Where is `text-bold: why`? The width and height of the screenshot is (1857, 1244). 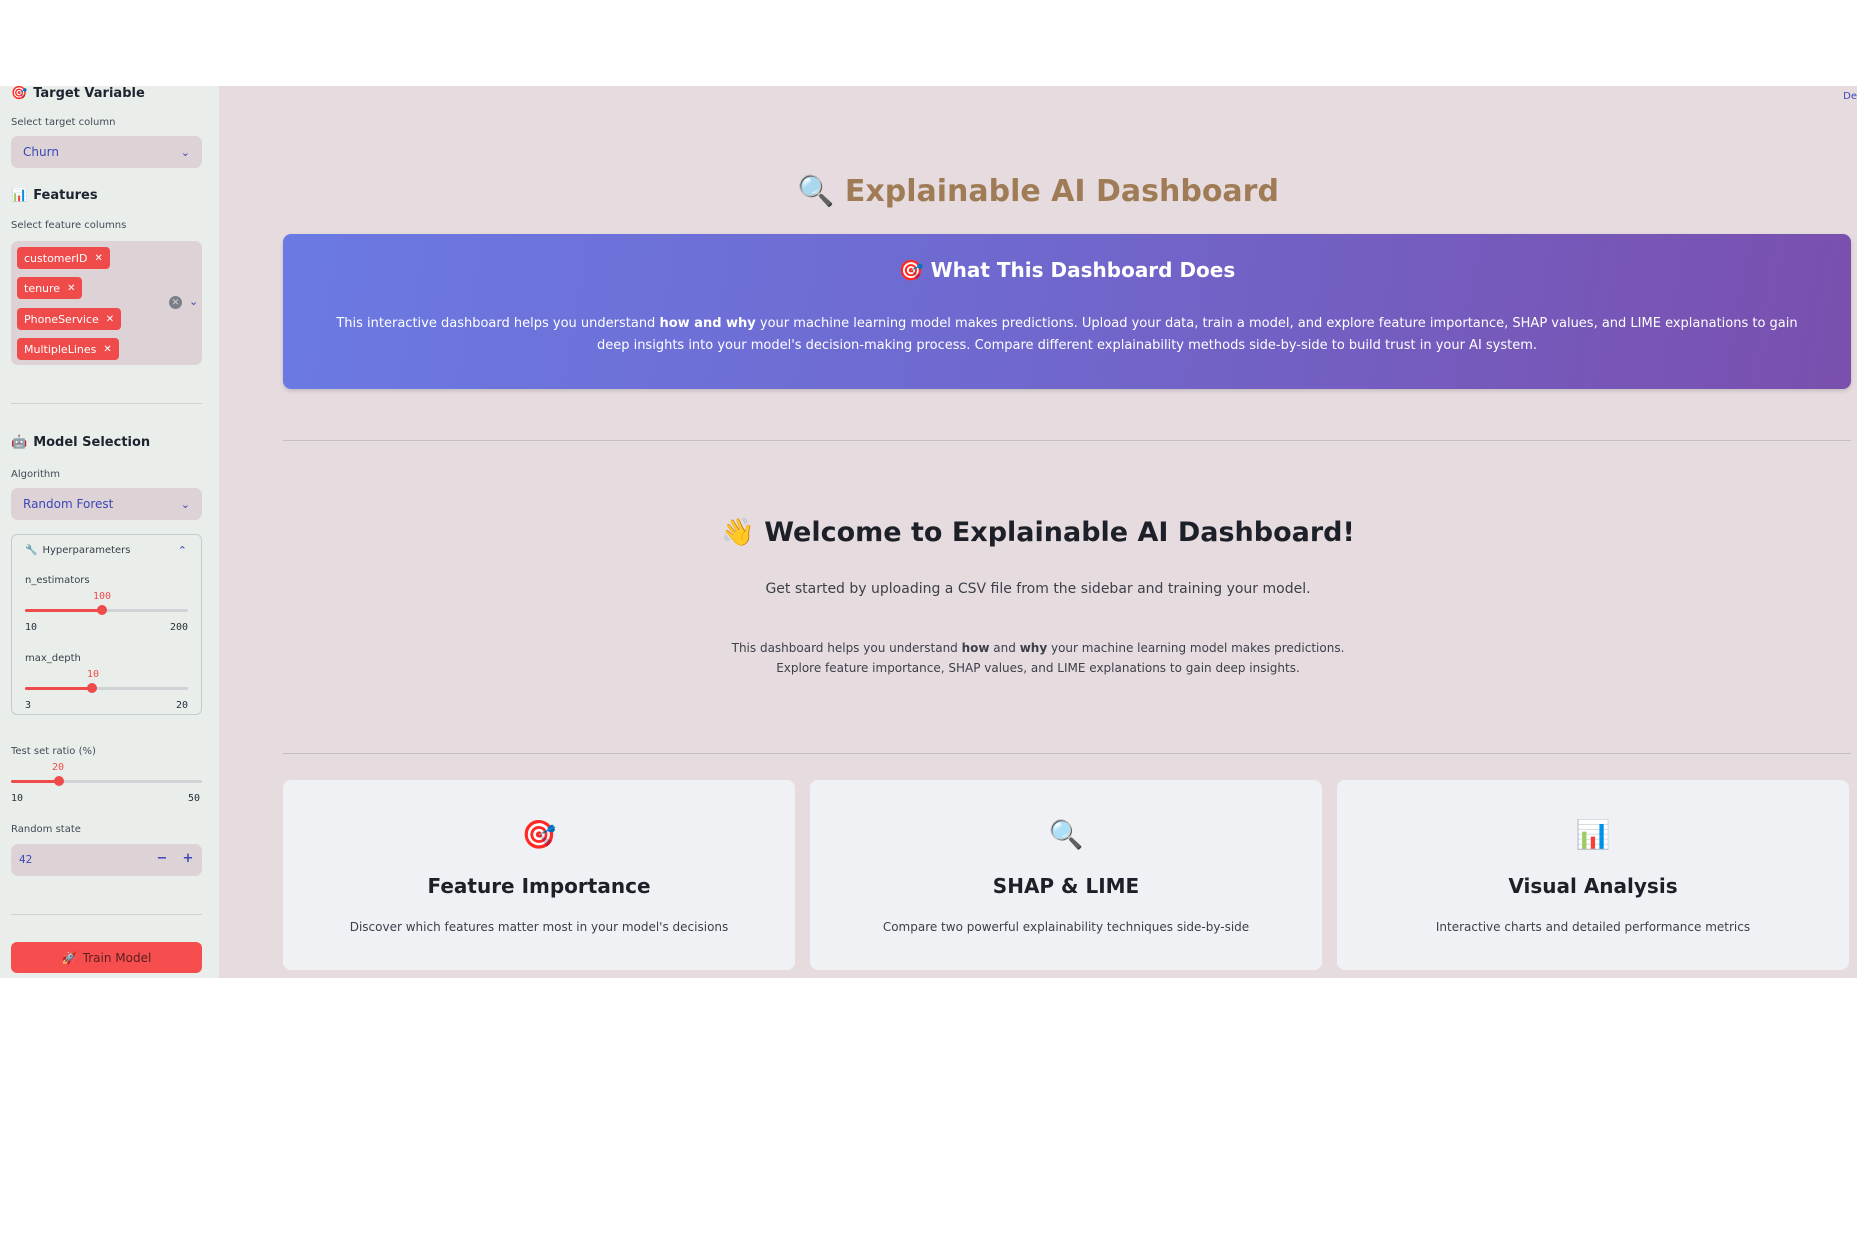 text-bold: why is located at coordinates (1033, 648).